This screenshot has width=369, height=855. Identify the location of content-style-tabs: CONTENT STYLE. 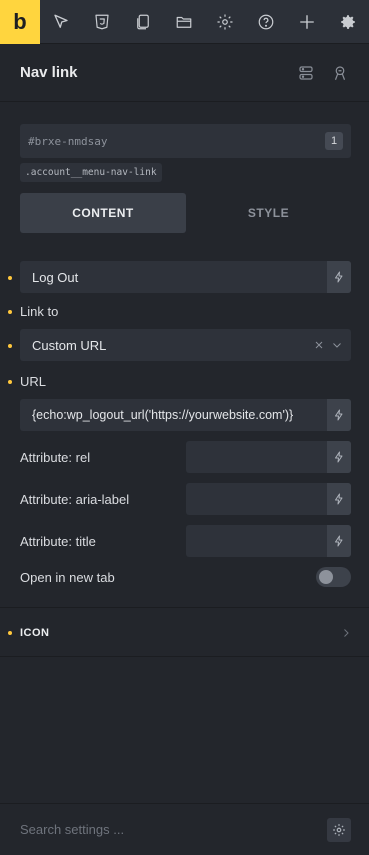
(185, 213).